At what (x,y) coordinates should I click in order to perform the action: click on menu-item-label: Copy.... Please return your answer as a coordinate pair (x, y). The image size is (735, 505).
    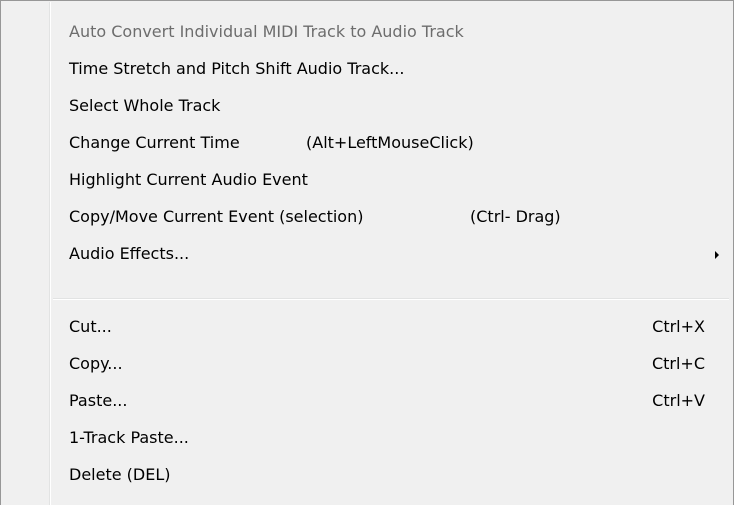
    Looking at the image, I should click on (96, 363).